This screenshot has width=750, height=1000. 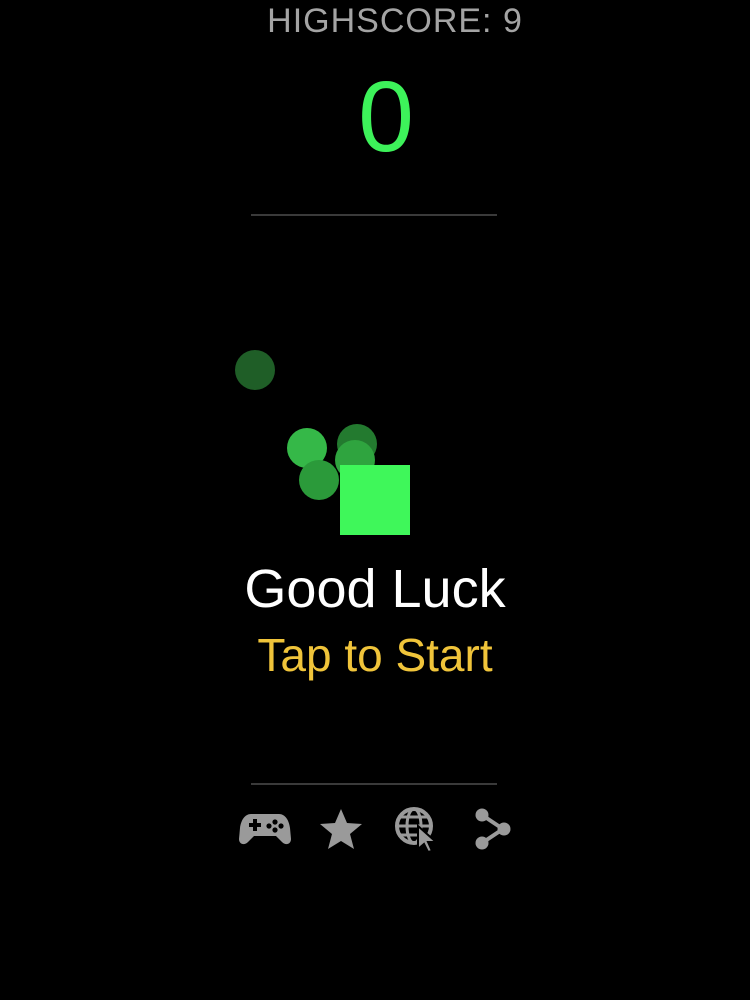 I want to click on bottom-toolbar, so click(x=378, y=829).